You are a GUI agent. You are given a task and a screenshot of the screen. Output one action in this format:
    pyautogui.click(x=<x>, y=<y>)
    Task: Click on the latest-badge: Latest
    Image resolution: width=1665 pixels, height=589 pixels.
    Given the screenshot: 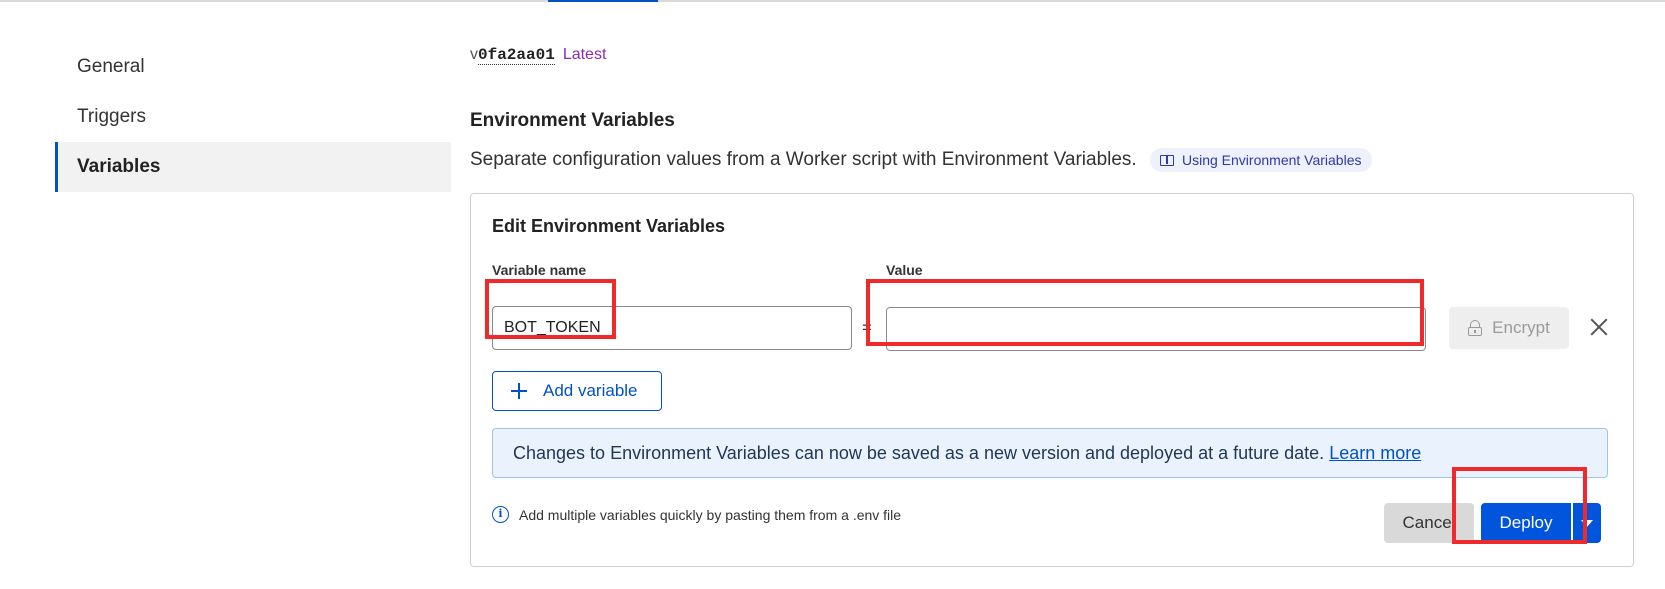 What is the action you would take?
    pyautogui.click(x=584, y=54)
    